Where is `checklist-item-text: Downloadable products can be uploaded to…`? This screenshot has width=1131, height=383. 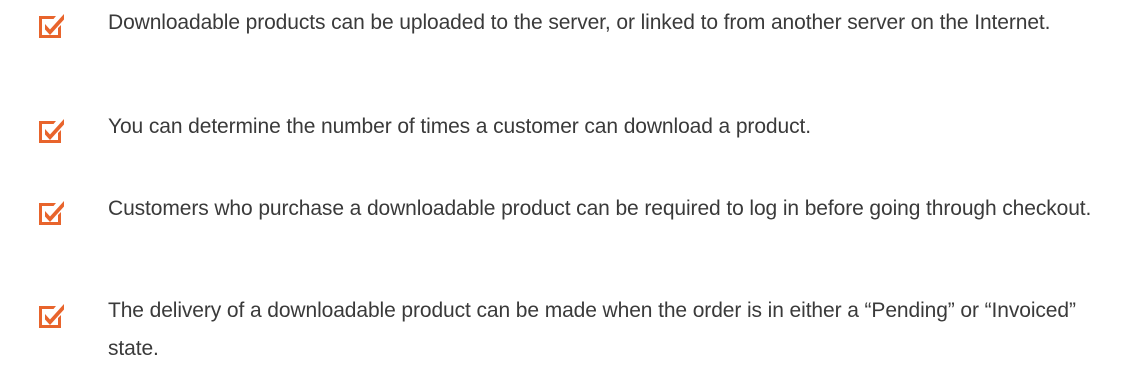 checklist-item-text: Downloadable products can be uploaded to… is located at coordinates (579, 22).